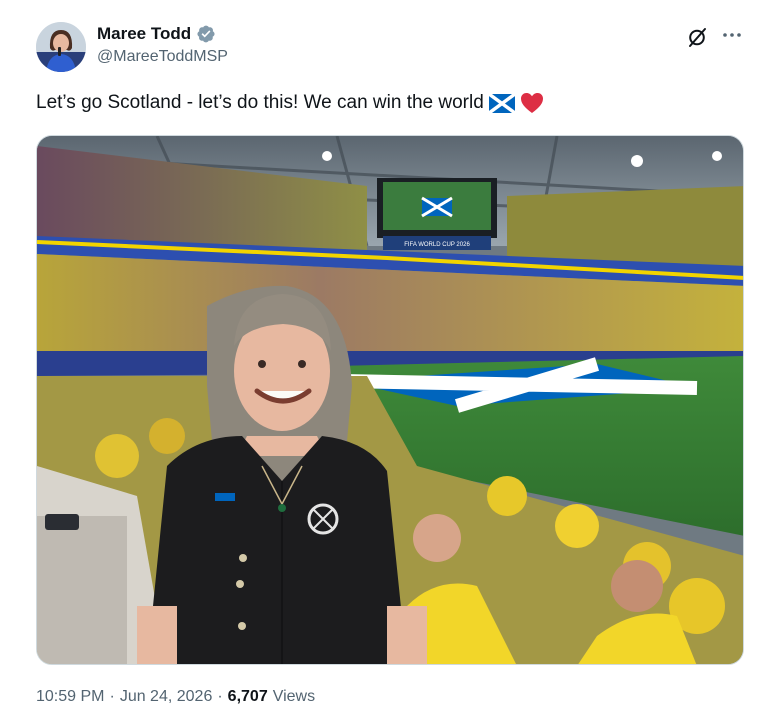  What do you see at coordinates (732, 35) in the screenshot?
I see `more-options-icon` at bounding box center [732, 35].